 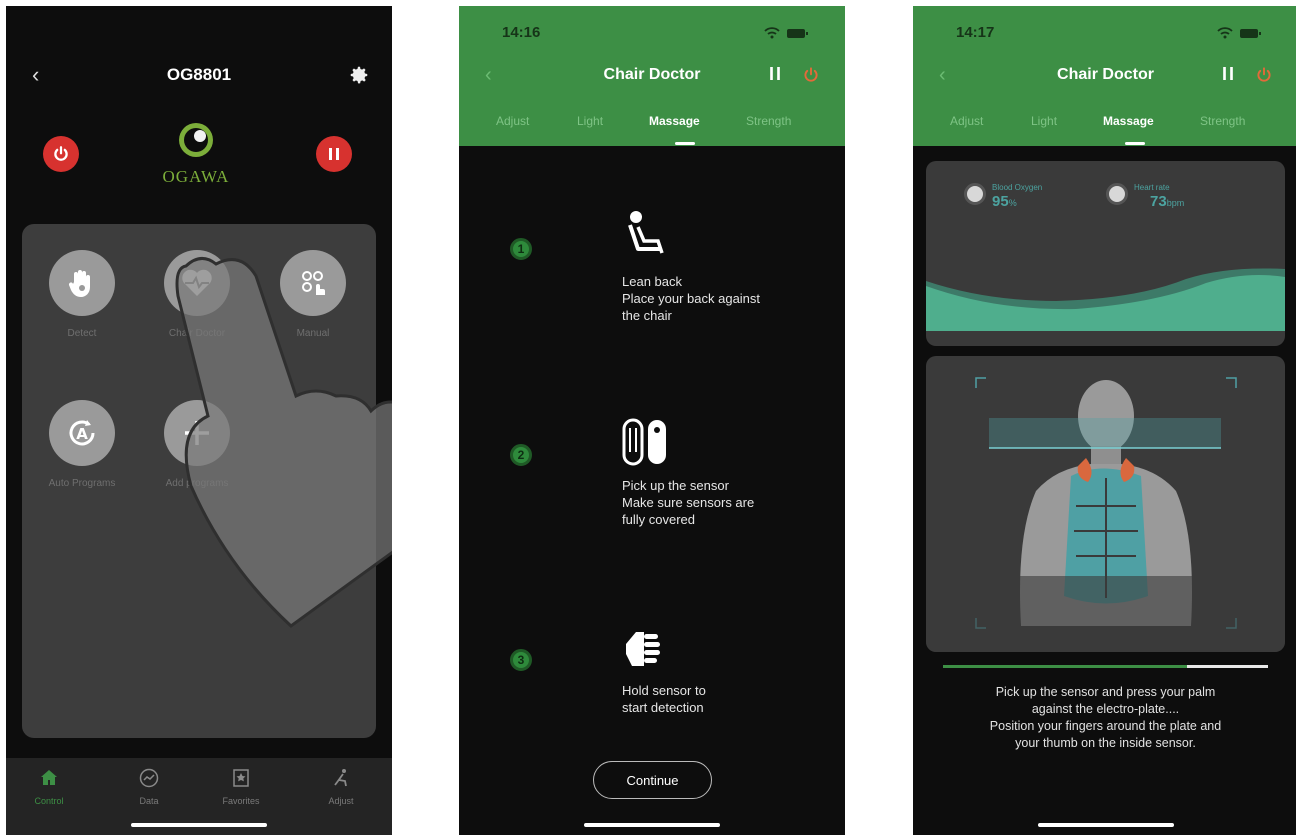 What do you see at coordinates (652, 281) in the screenshot?
I see `step-line: Lean back` at bounding box center [652, 281].